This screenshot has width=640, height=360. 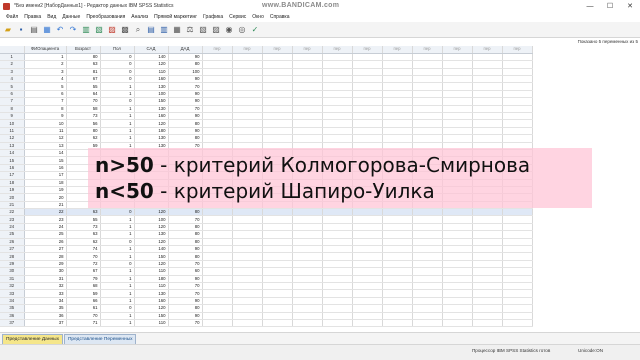 What do you see at coordinates (12, 79) in the screenshot?
I see `row-number: 4` at bounding box center [12, 79].